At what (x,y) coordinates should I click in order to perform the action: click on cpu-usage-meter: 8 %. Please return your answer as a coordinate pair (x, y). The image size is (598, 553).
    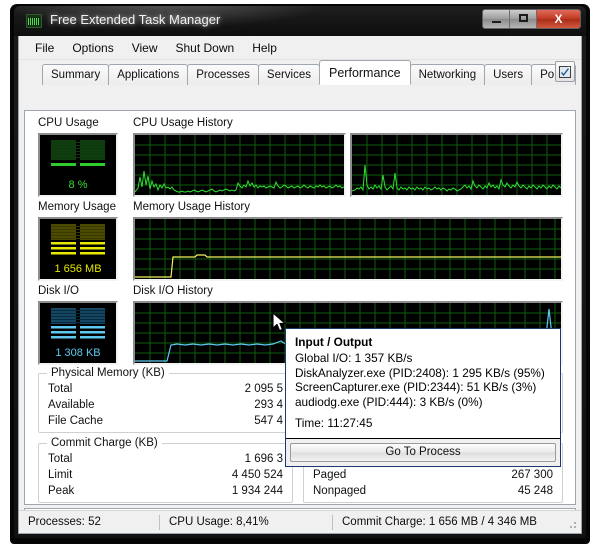
    Looking at the image, I should click on (78, 165).